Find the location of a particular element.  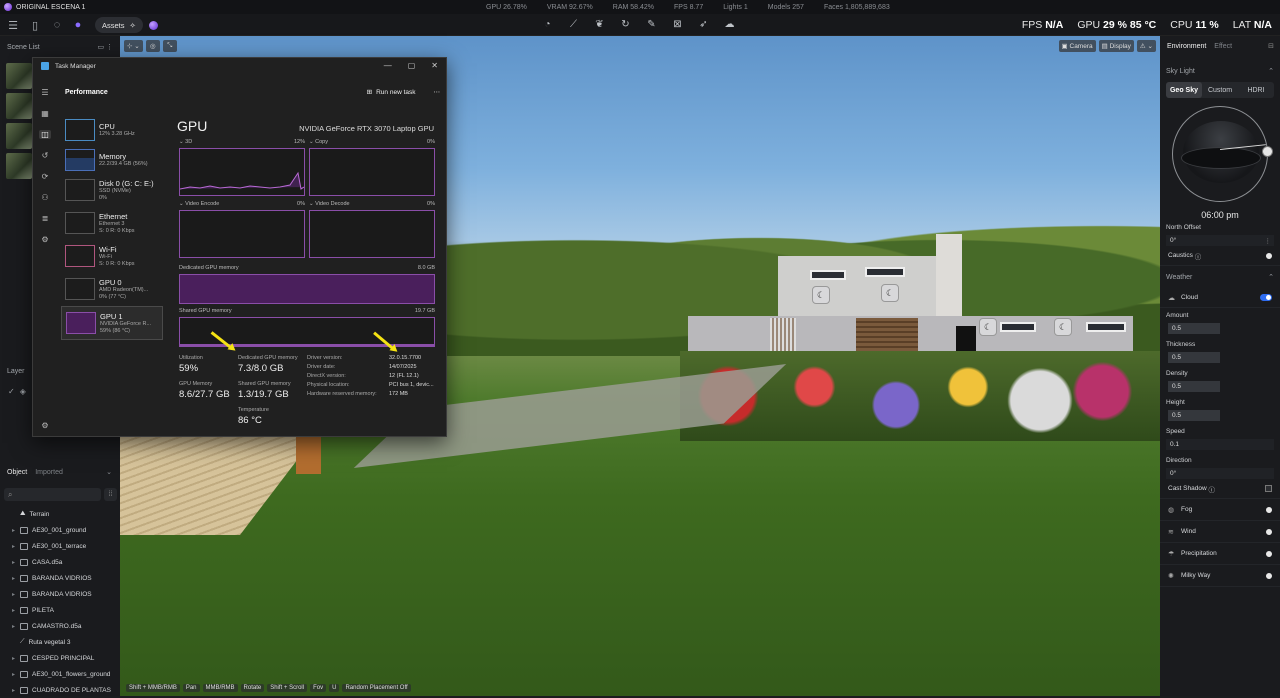

tab-environment: Environment is located at coordinates (1186, 46).